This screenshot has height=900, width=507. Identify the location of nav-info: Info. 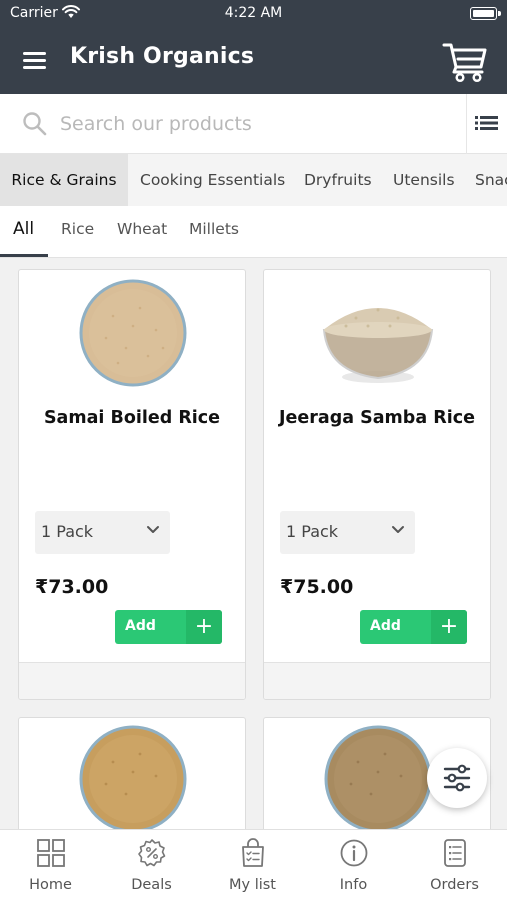
(353, 865).